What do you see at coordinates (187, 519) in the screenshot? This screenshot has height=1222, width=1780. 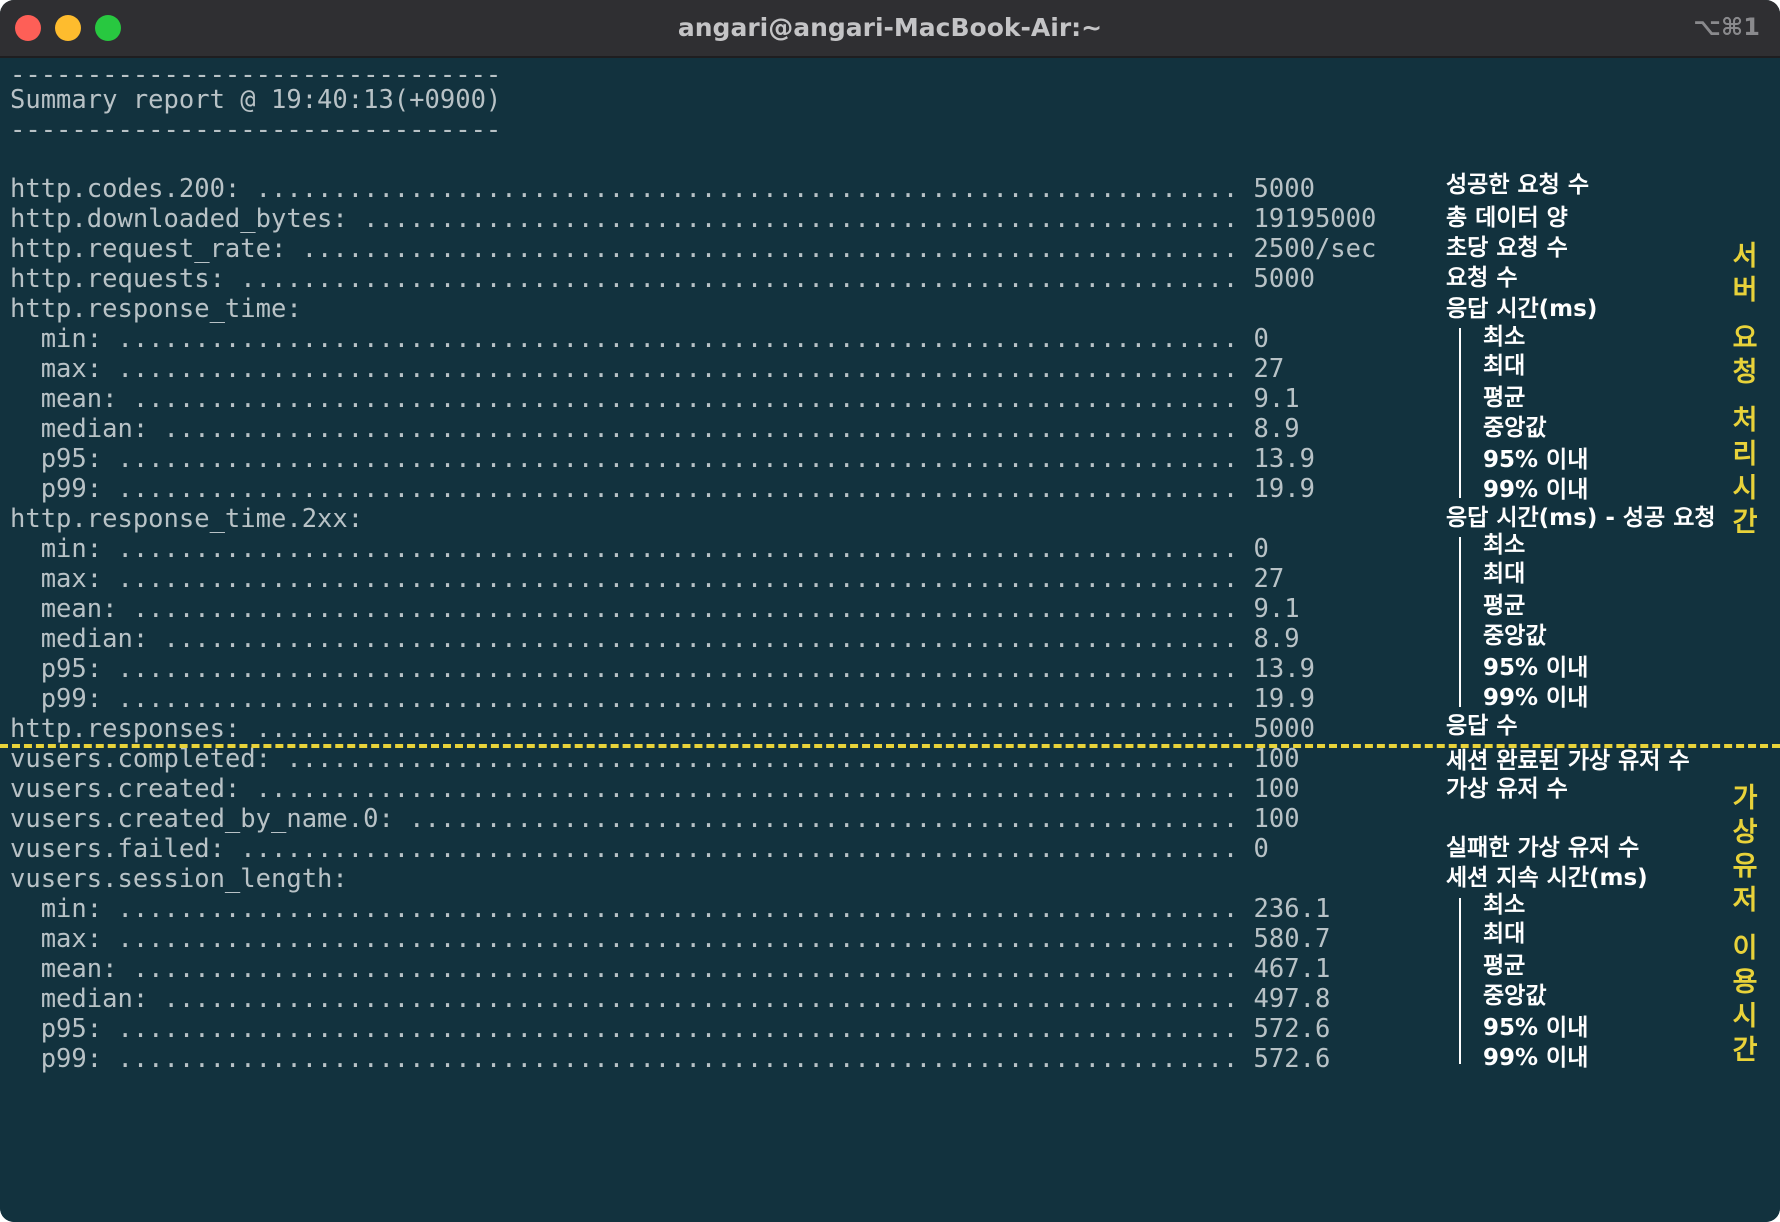 I see `output-line: http.response_time.2xx:` at bounding box center [187, 519].